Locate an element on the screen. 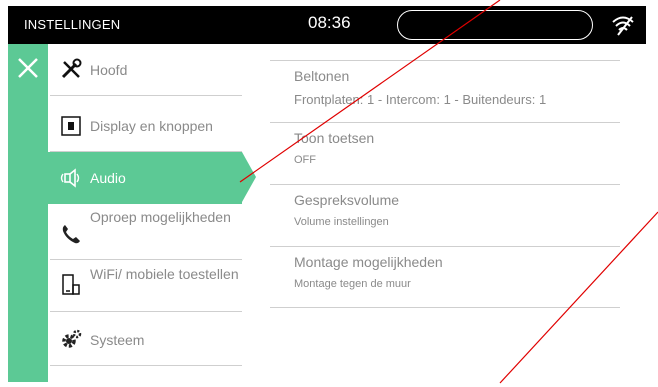 Image resolution: width=658 pixels, height=387 pixels. setting-gespreksvolume: Gespreksvolume Volume instellingen is located at coordinates (445, 215).